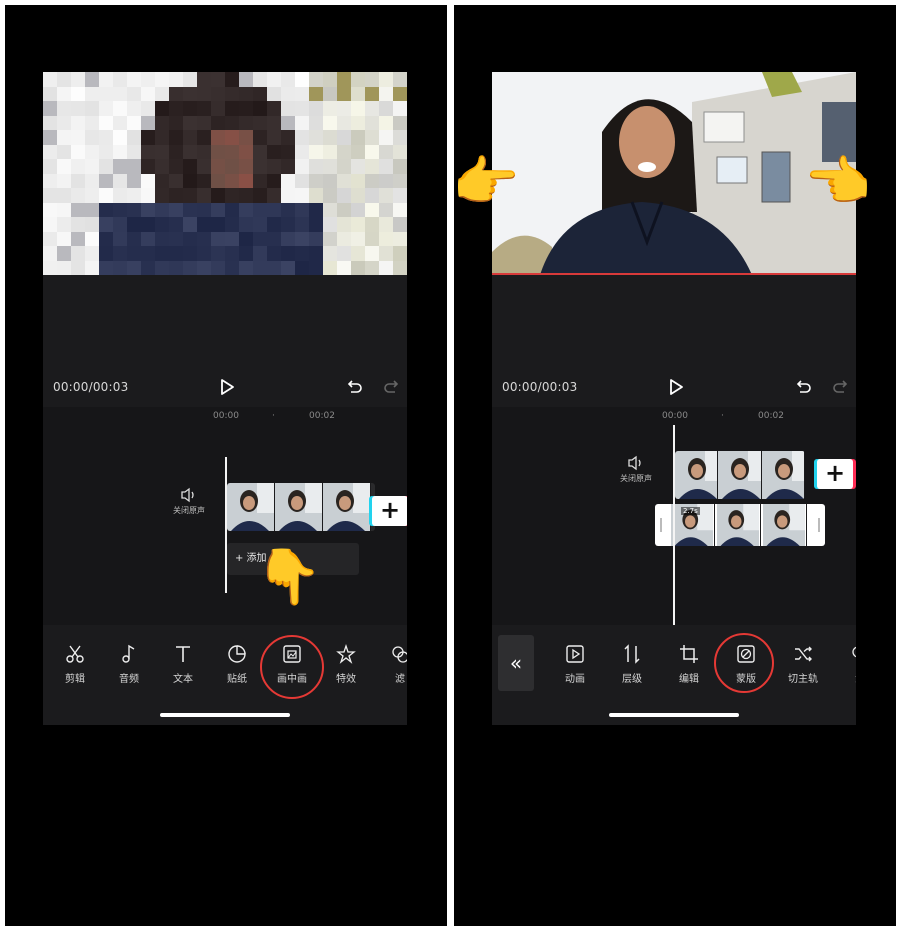  I want to click on bottom-toolbar: 剪辑 音频 文本 贴纸 画中画 特效 滤, so click(225, 675).